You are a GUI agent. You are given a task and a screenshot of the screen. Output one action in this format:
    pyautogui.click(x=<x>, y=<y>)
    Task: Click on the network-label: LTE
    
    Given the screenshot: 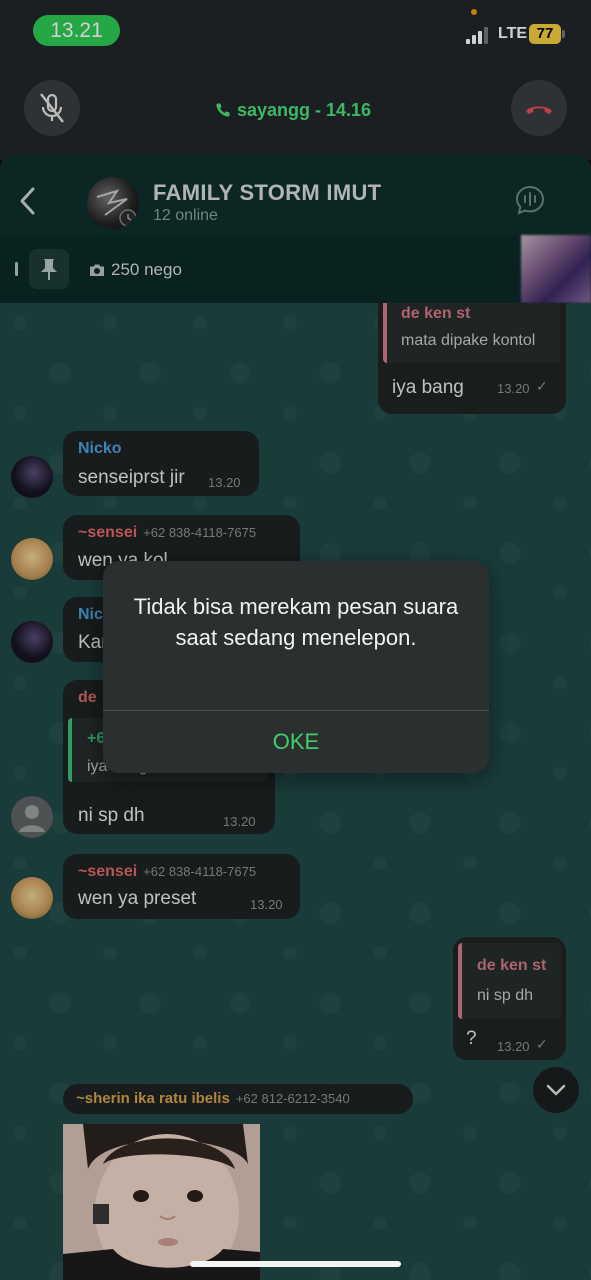 What is the action you would take?
    pyautogui.click(x=513, y=33)
    